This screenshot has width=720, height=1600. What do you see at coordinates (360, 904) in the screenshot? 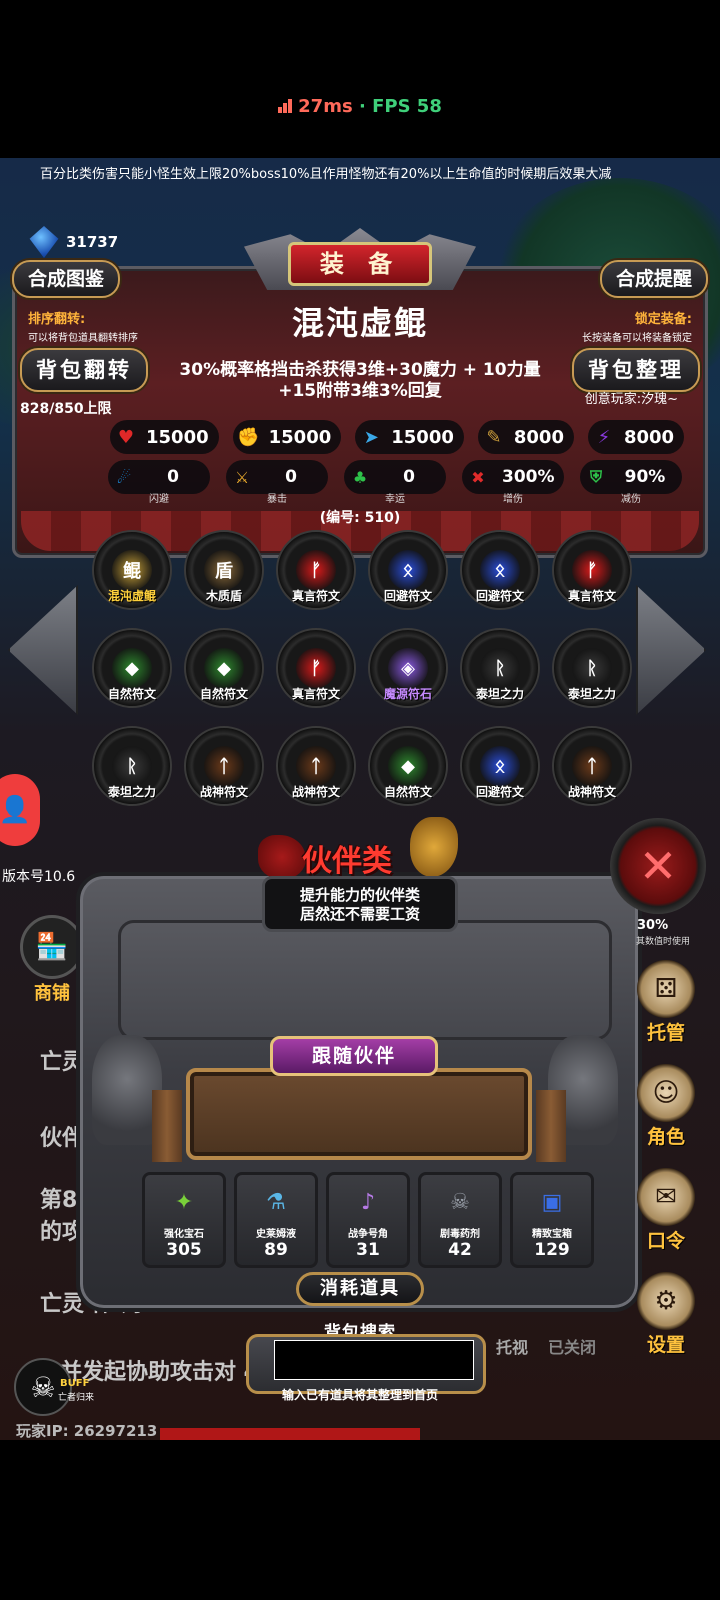
I see `partner-subtitle: 提升能力的伙伴类 居然还不需要工资` at bounding box center [360, 904].